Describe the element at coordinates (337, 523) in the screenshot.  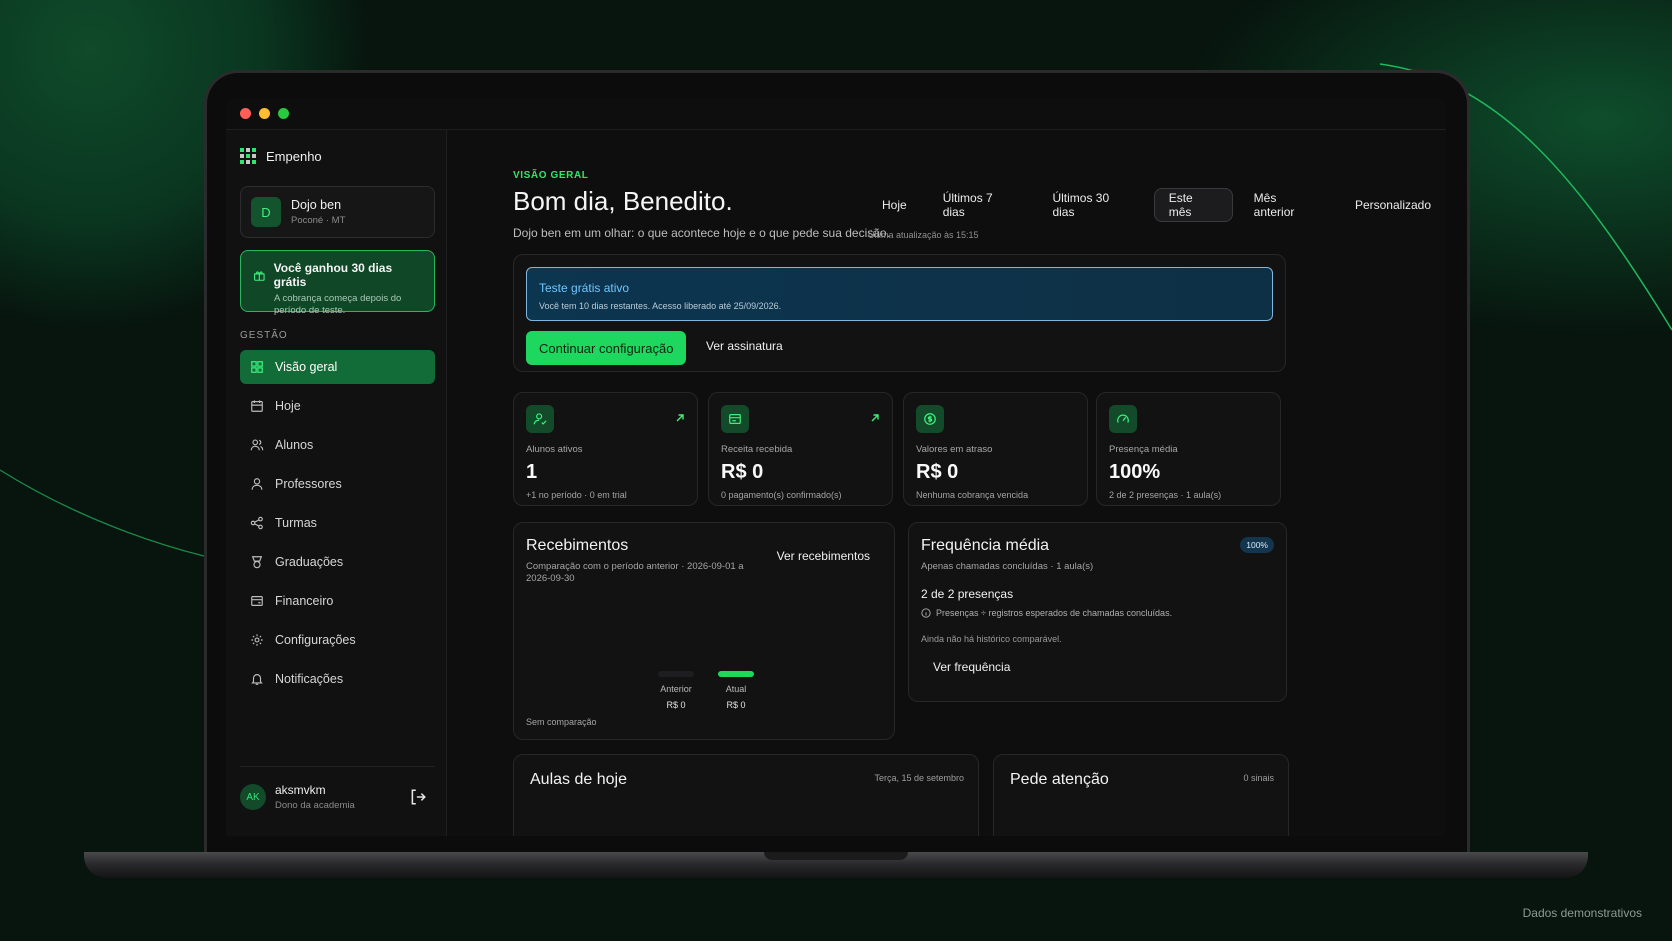
I see `sidebar-item-turmas: Turmas` at that location.